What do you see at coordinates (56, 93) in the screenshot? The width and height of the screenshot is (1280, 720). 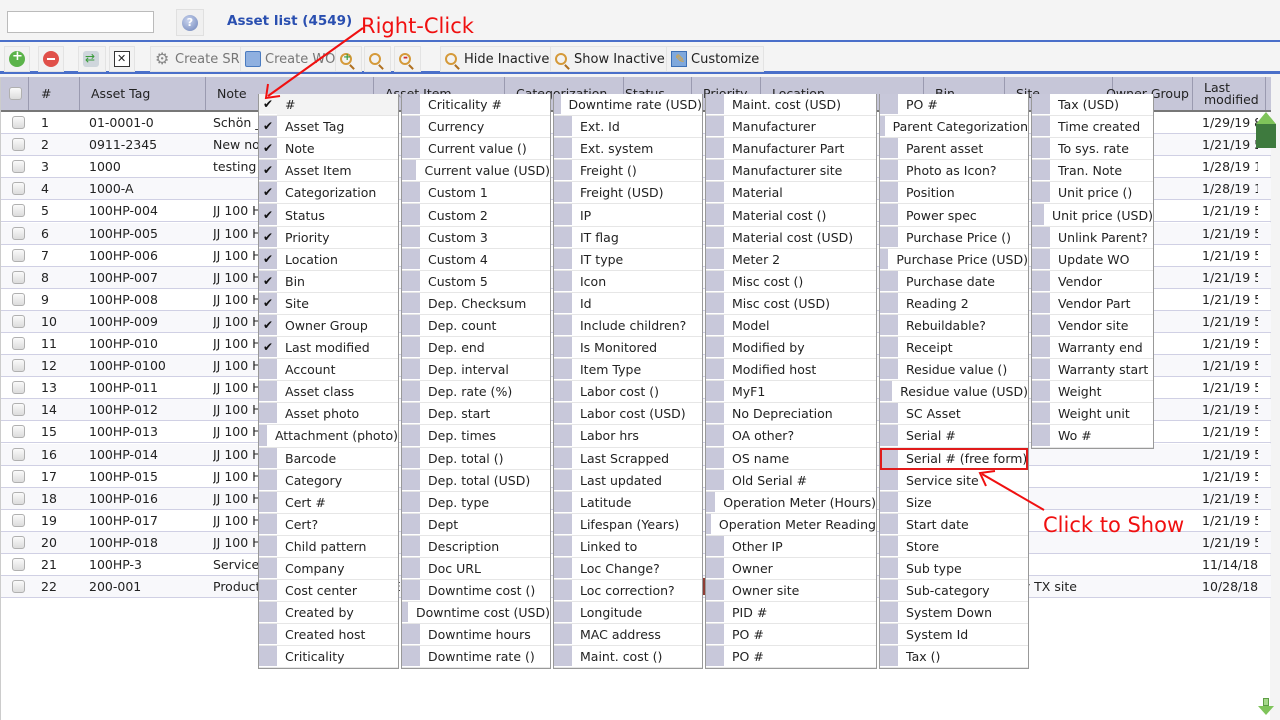 I see `column-header-num: #` at bounding box center [56, 93].